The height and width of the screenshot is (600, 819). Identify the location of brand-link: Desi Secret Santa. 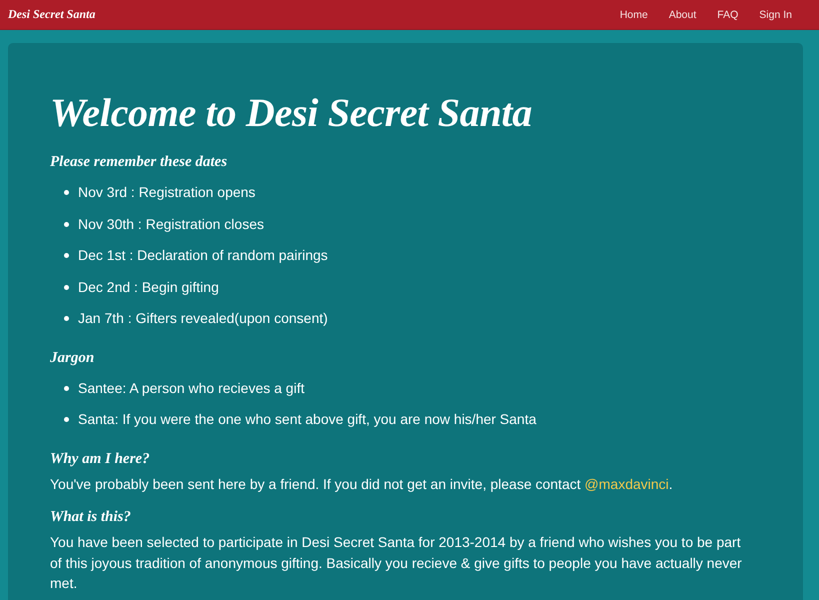
(52, 14).